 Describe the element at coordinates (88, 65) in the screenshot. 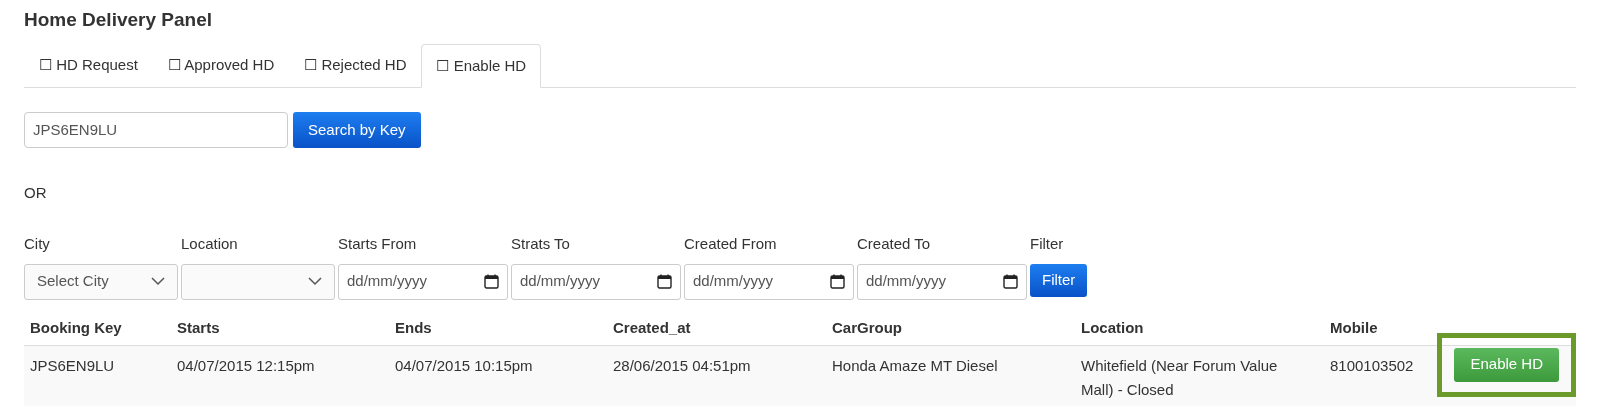

I see `tab: ☐ HD Request` at that location.